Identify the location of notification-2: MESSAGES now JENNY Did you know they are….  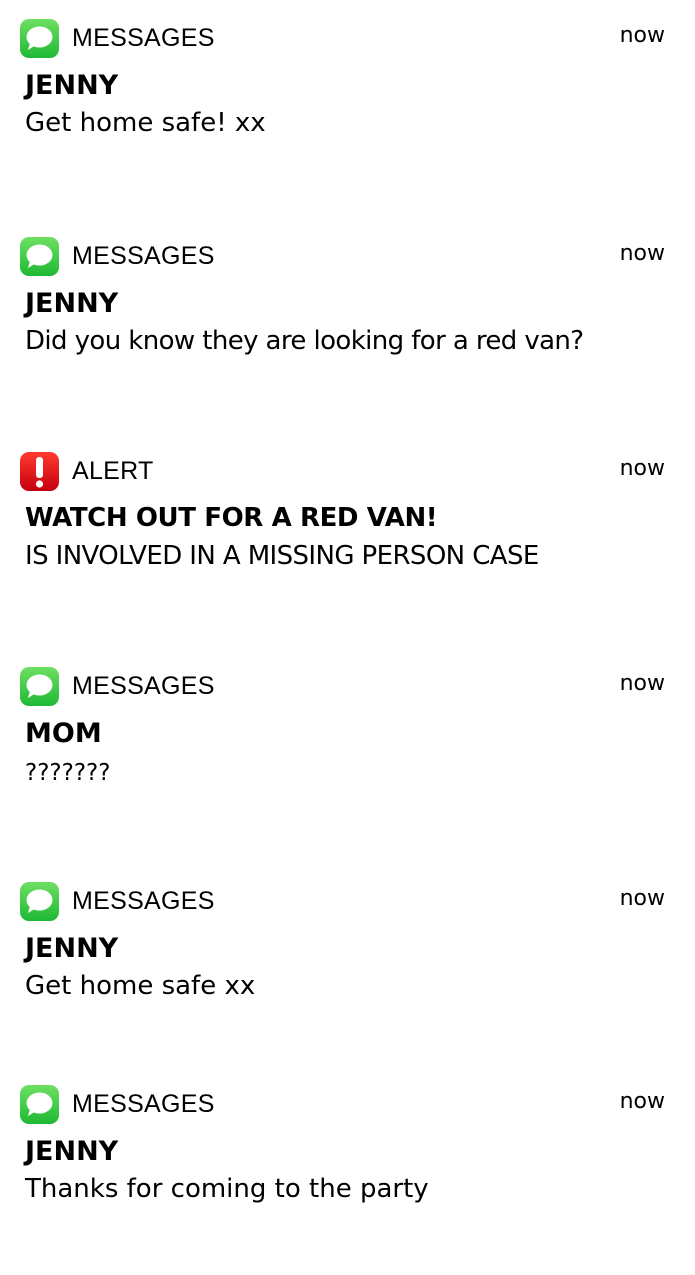
(347, 332).